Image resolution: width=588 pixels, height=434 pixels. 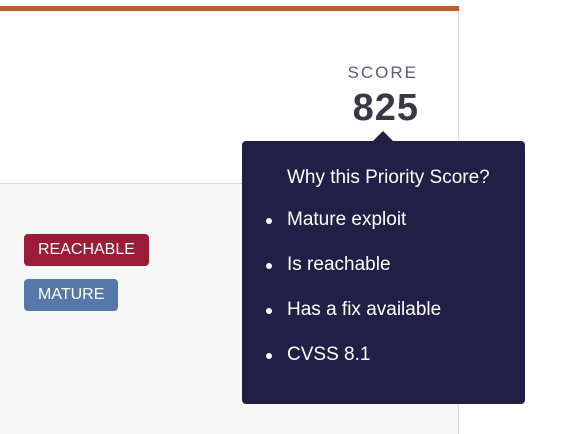 What do you see at coordinates (339, 264) in the screenshot?
I see `score-reason-label: Is reachable` at bounding box center [339, 264].